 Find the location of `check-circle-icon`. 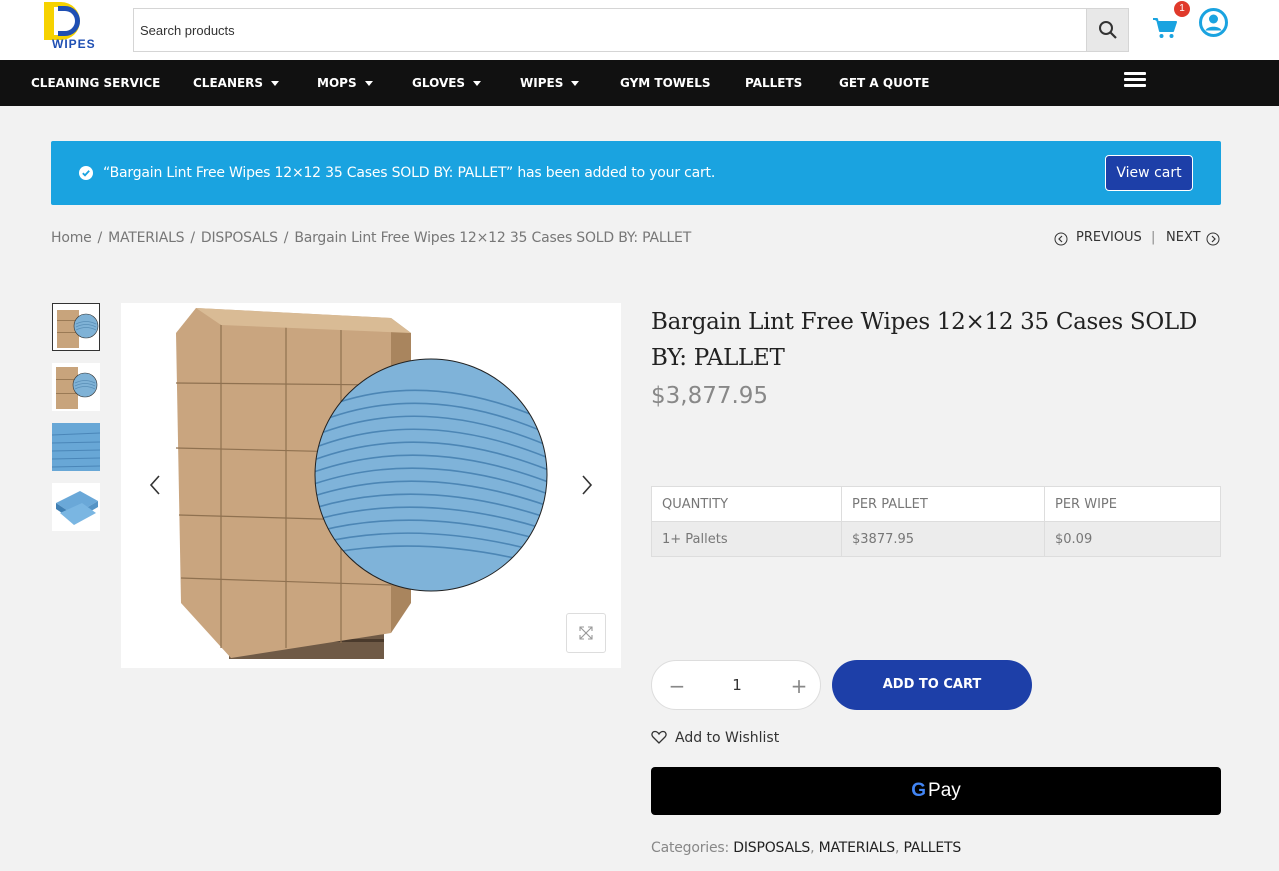

check-circle-icon is located at coordinates (86, 173).